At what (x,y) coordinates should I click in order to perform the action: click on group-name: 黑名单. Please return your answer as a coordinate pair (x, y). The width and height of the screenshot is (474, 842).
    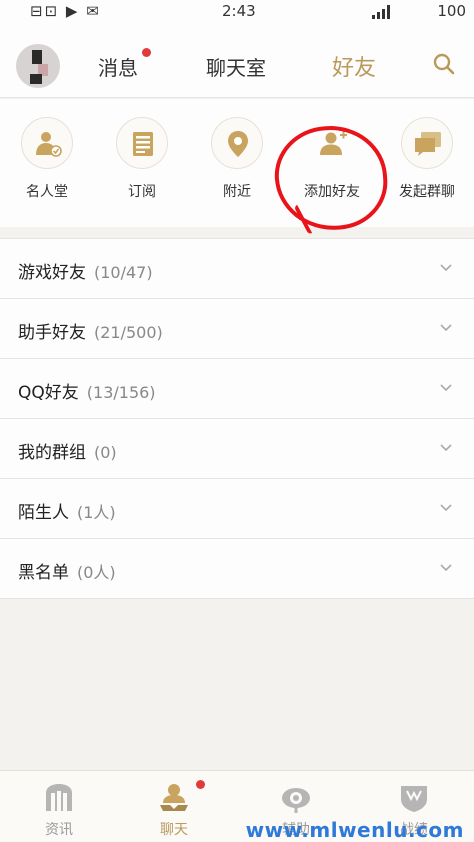
    Looking at the image, I should click on (43, 573).